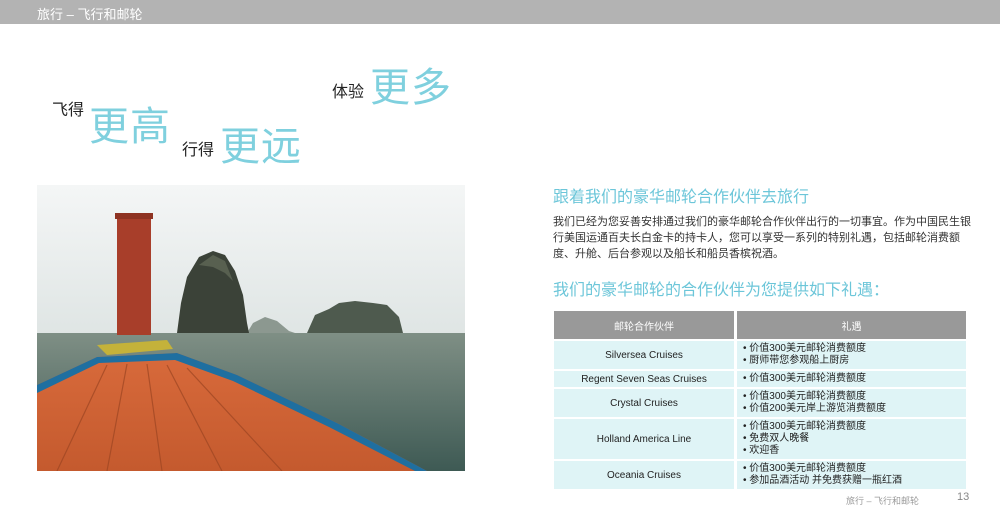 The width and height of the screenshot is (1000, 507). Describe the element at coordinates (644, 325) in the screenshot. I see `header-partner: 邮轮合作伙伴` at that location.